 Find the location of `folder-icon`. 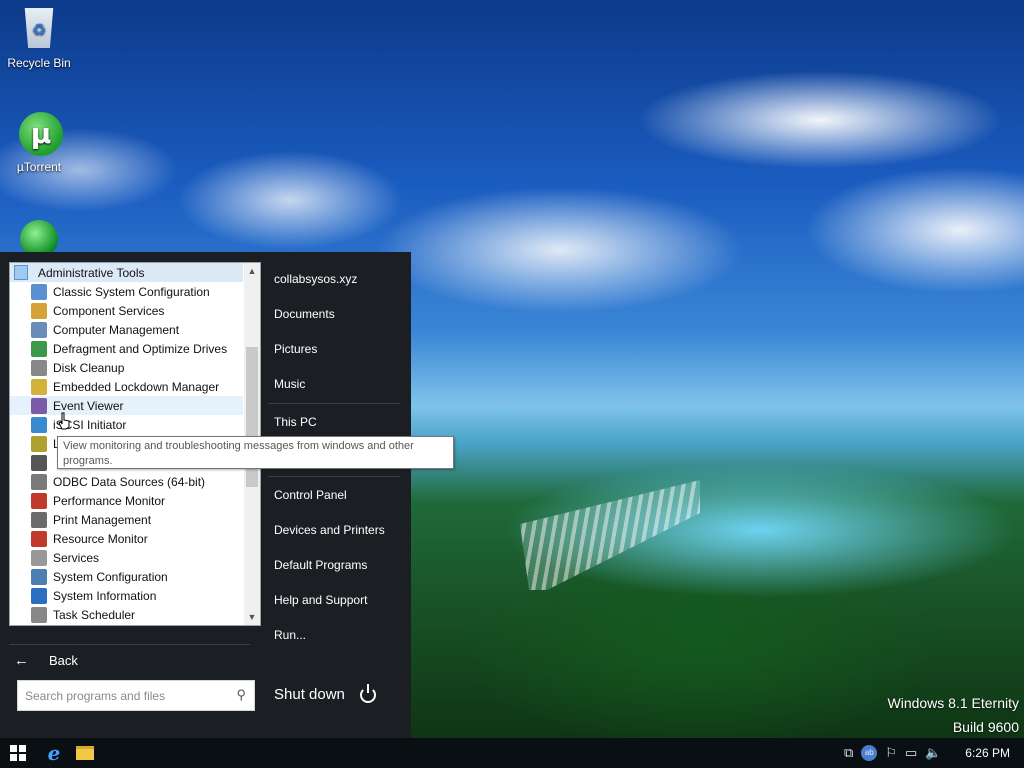

folder-icon is located at coordinates (21, 272).